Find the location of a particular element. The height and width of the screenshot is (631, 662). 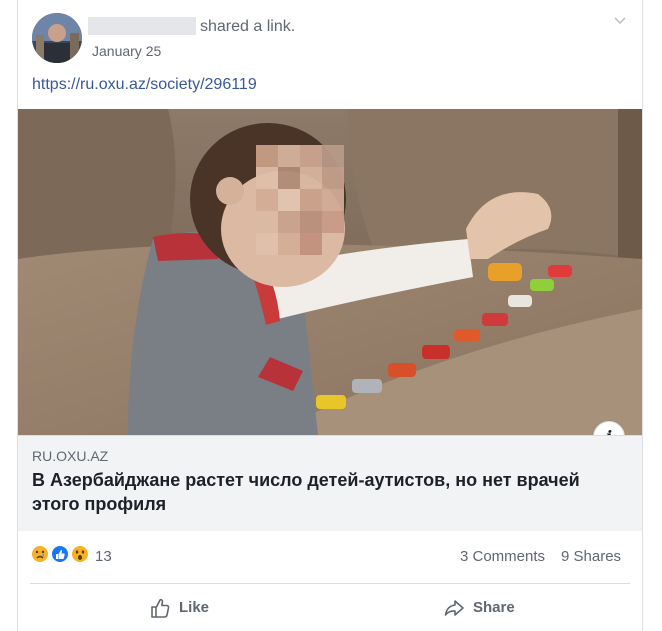

post-url-link: https://ru.oxu.az/society/296119 is located at coordinates (144, 85).